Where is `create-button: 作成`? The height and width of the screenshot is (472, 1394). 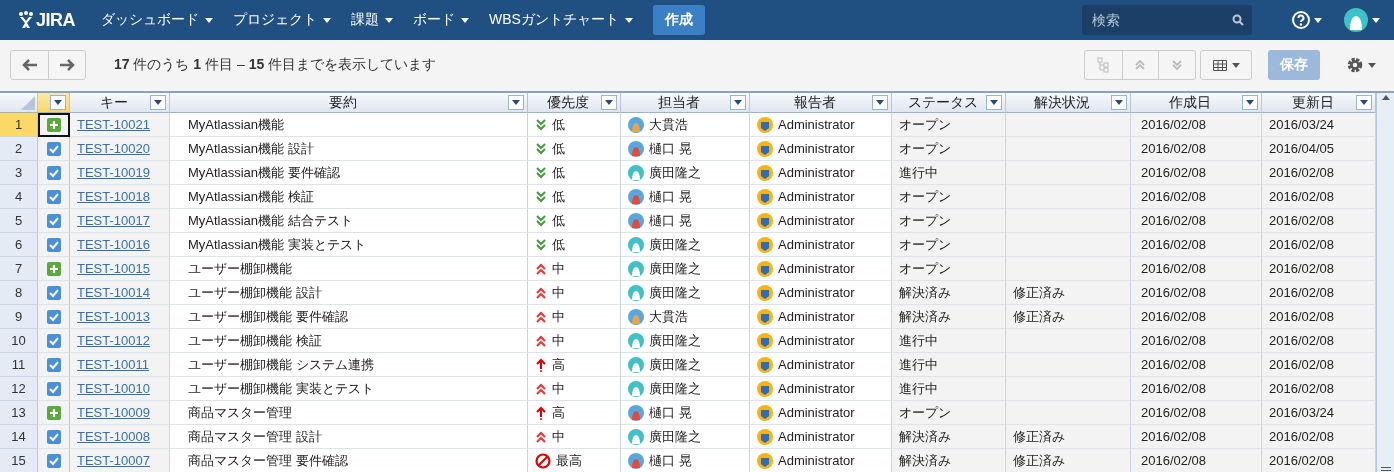
create-button: 作成 is located at coordinates (678, 20).